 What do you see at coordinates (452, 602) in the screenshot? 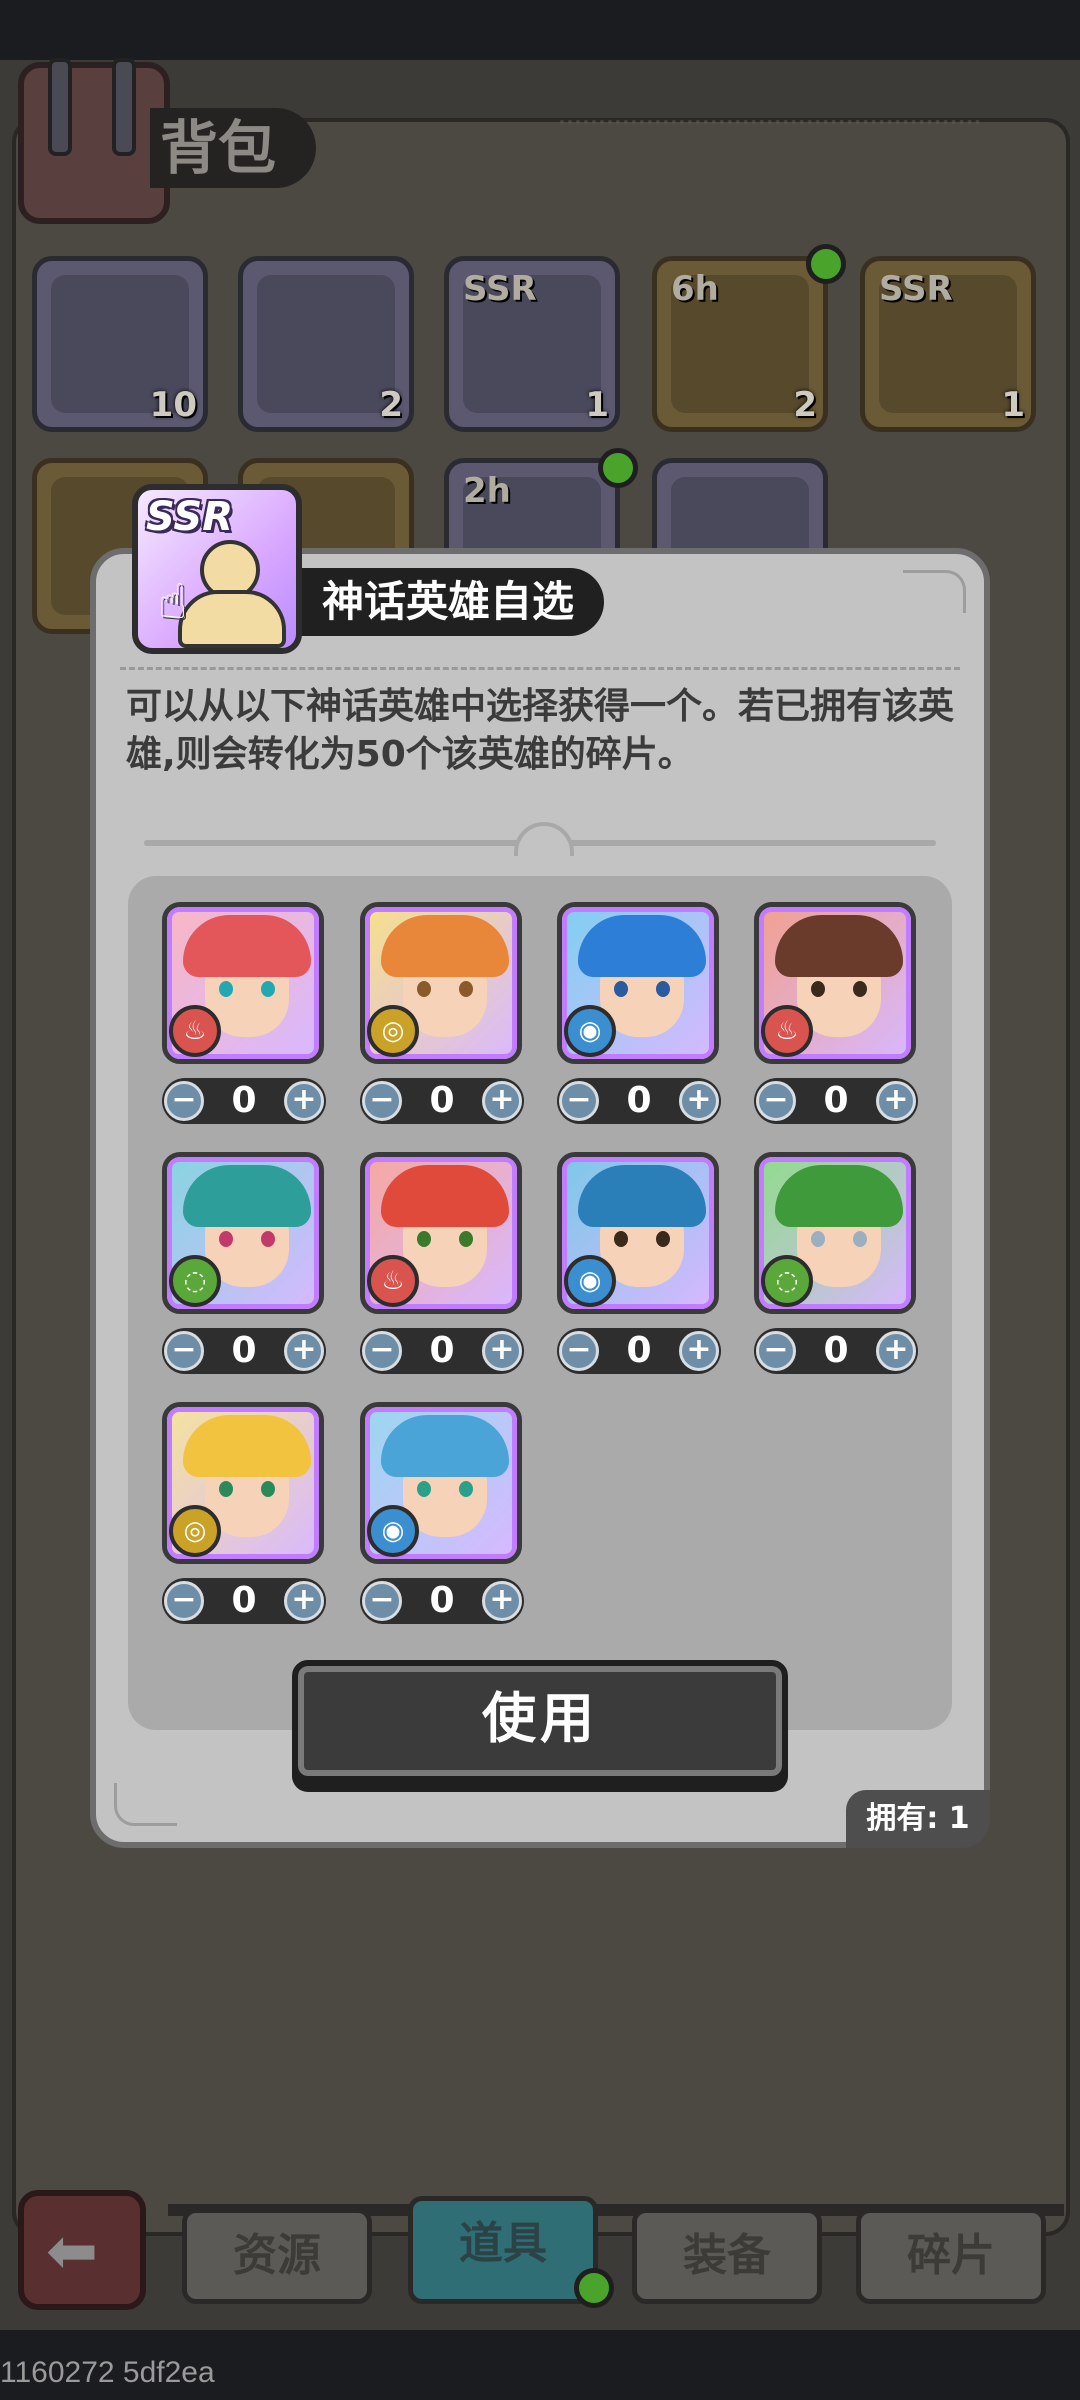
I see `dialog-title: 神话英雄自选` at bounding box center [452, 602].